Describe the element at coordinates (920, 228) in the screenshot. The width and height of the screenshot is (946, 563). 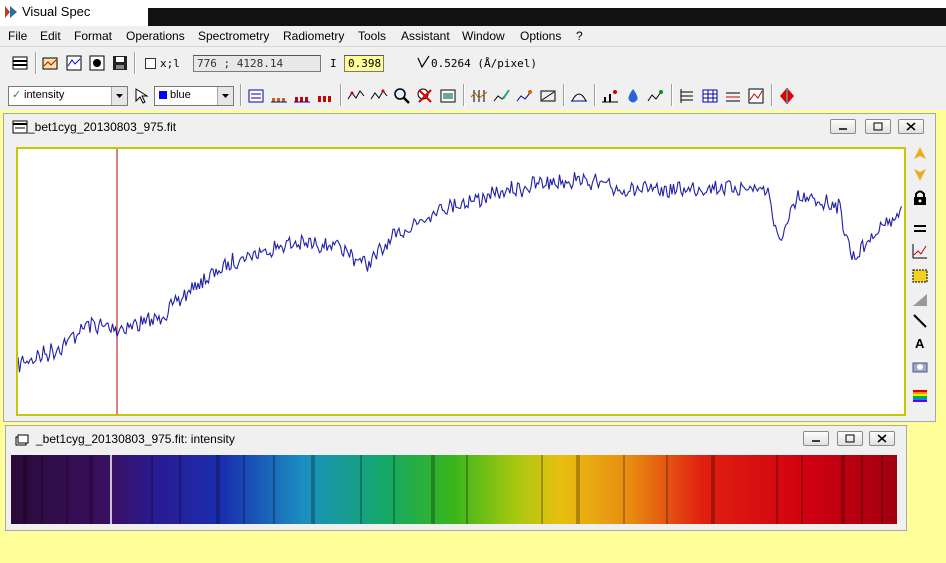
I see `equal-icon` at that location.